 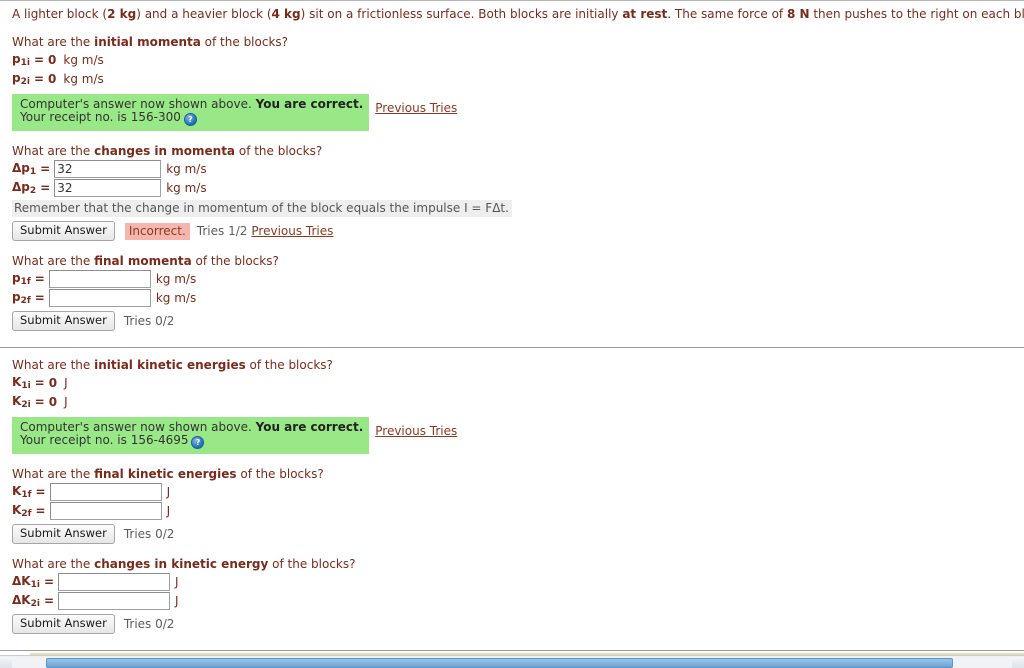 What do you see at coordinates (1018, 662) in the screenshot?
I see `scroll-right-icon` at bounding box center [1018, 662].